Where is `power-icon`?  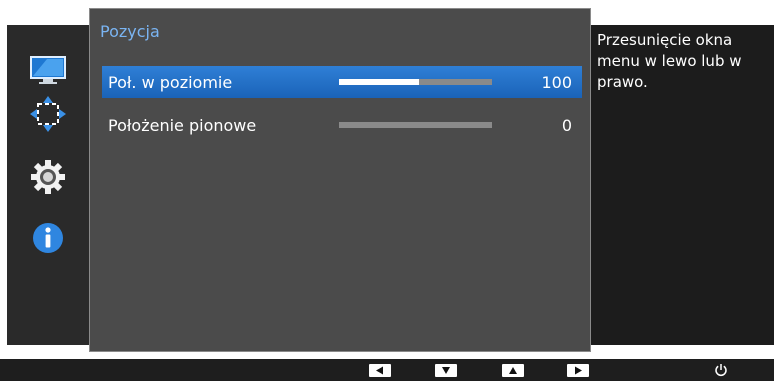 power-icon is located at coordinates (721, 370).